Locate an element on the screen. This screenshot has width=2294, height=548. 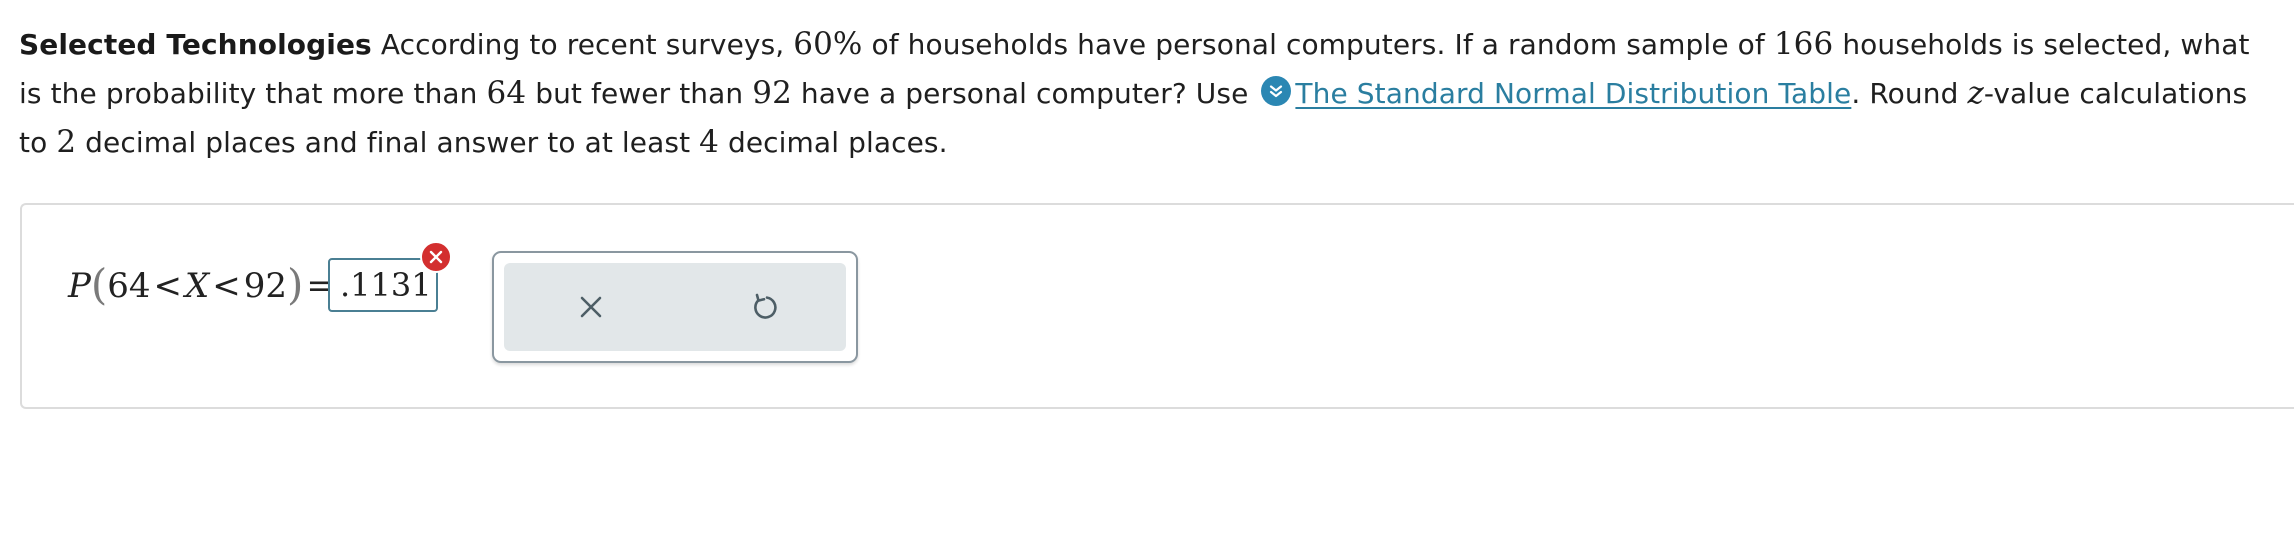
upper-bound-value: 92 is located at coordinates (772, 93).